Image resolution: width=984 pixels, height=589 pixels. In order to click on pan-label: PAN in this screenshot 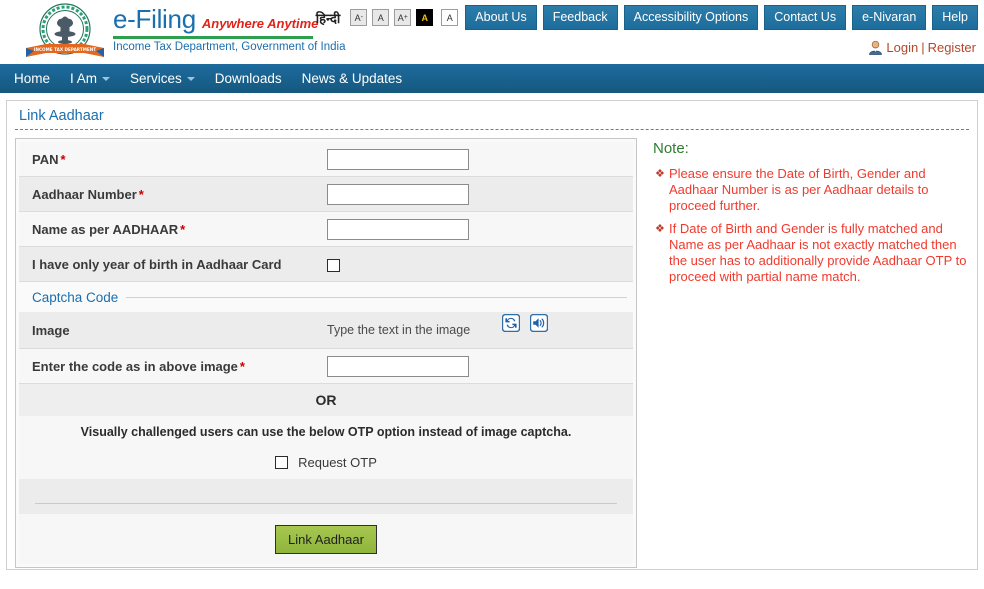, I will do `click(45, 159)`.